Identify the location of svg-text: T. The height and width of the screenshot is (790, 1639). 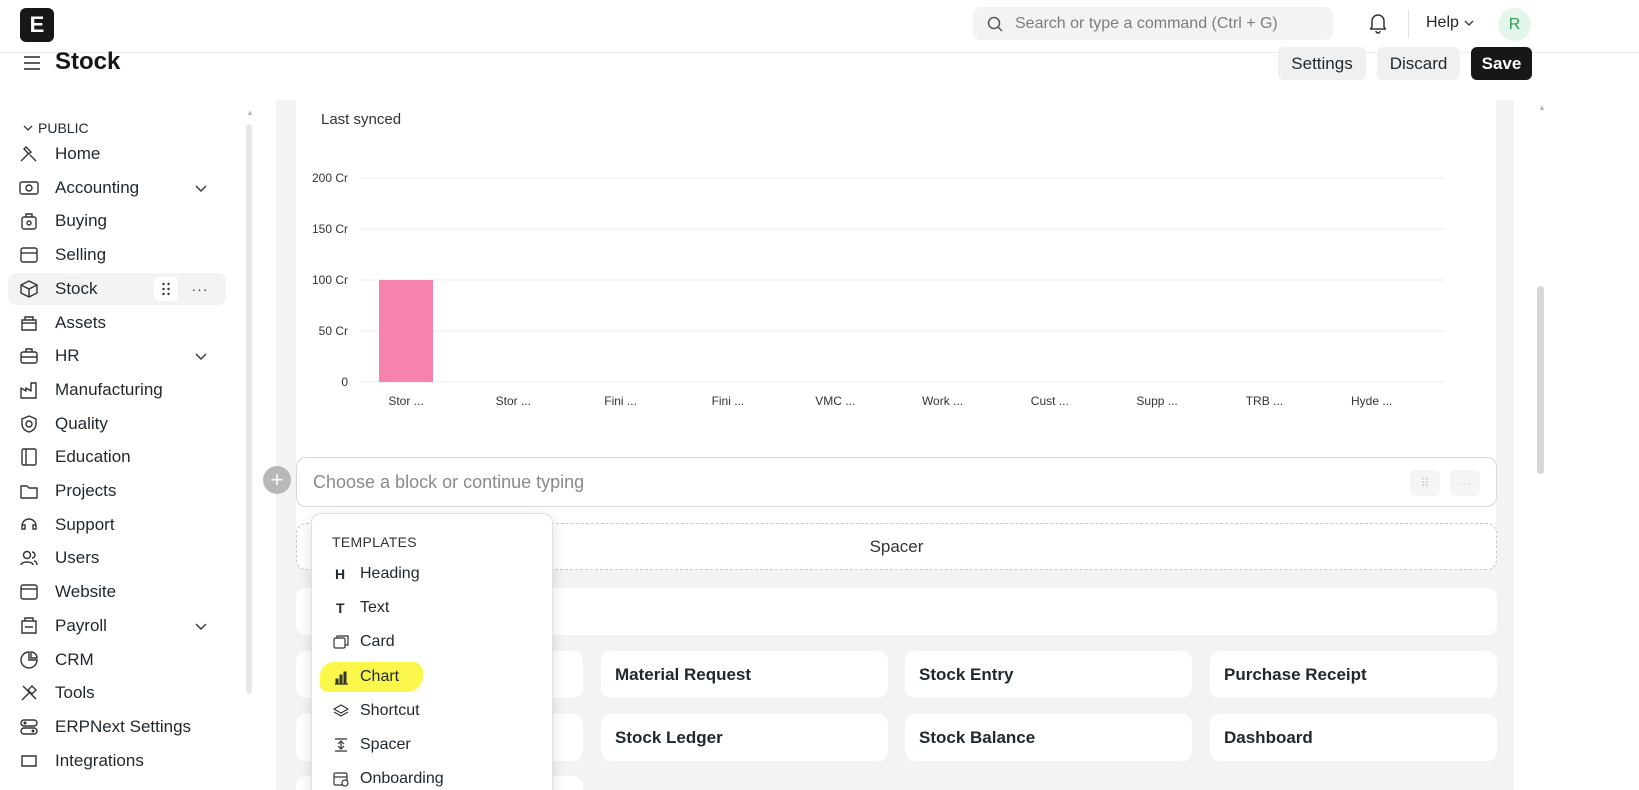
(340, 608).